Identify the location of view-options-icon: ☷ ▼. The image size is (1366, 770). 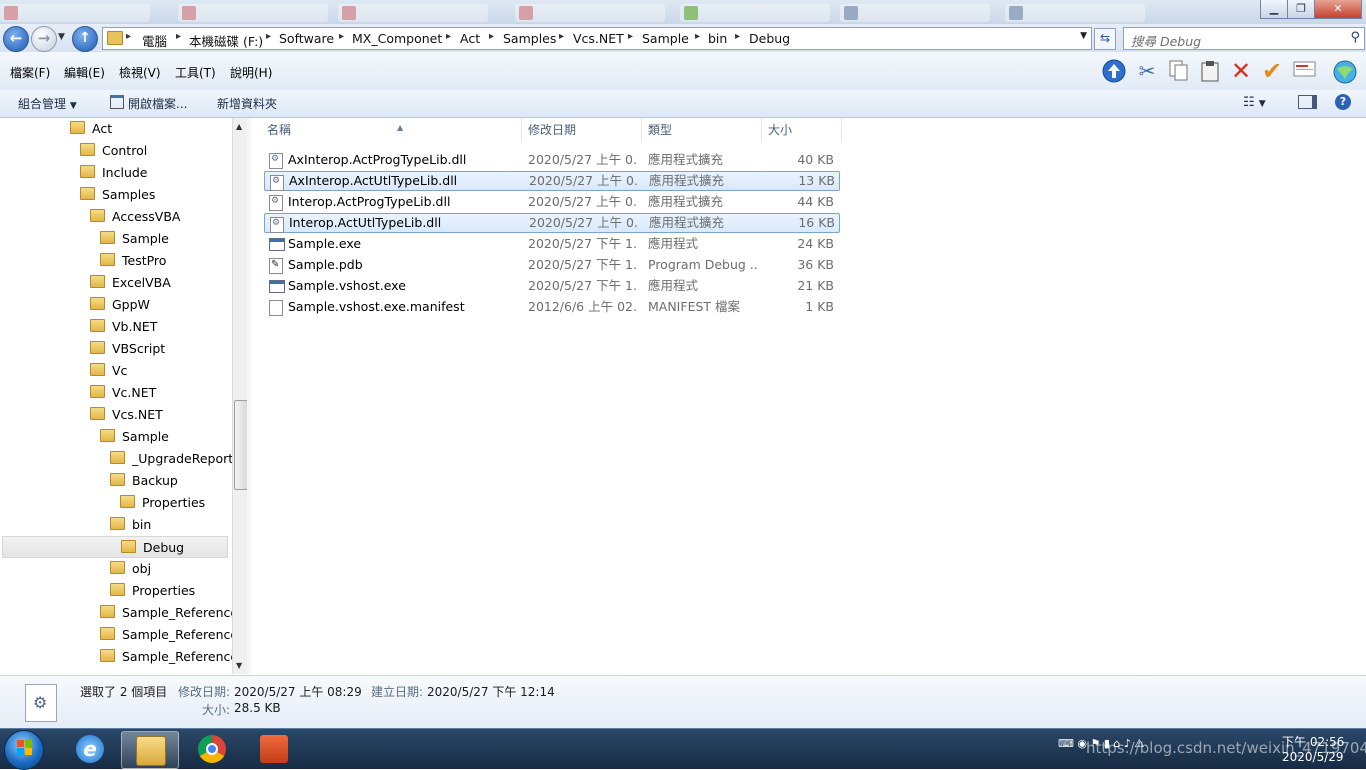
(1254, 102).